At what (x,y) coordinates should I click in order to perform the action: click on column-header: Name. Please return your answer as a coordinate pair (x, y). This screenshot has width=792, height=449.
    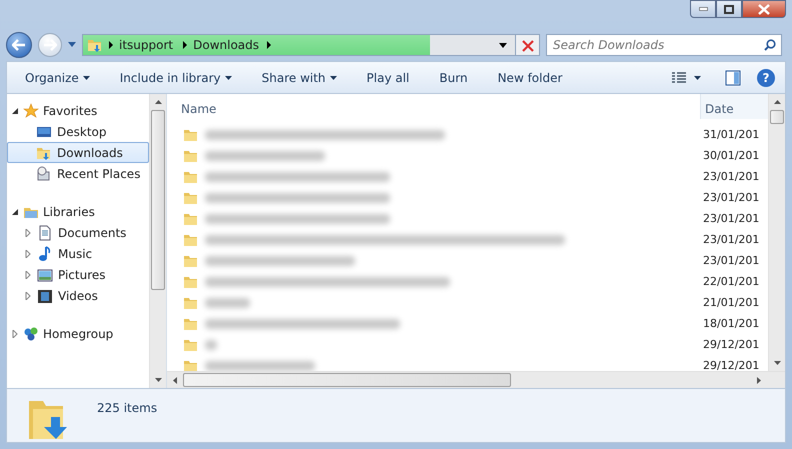
    Looking at the image, I should click on (433, 107).